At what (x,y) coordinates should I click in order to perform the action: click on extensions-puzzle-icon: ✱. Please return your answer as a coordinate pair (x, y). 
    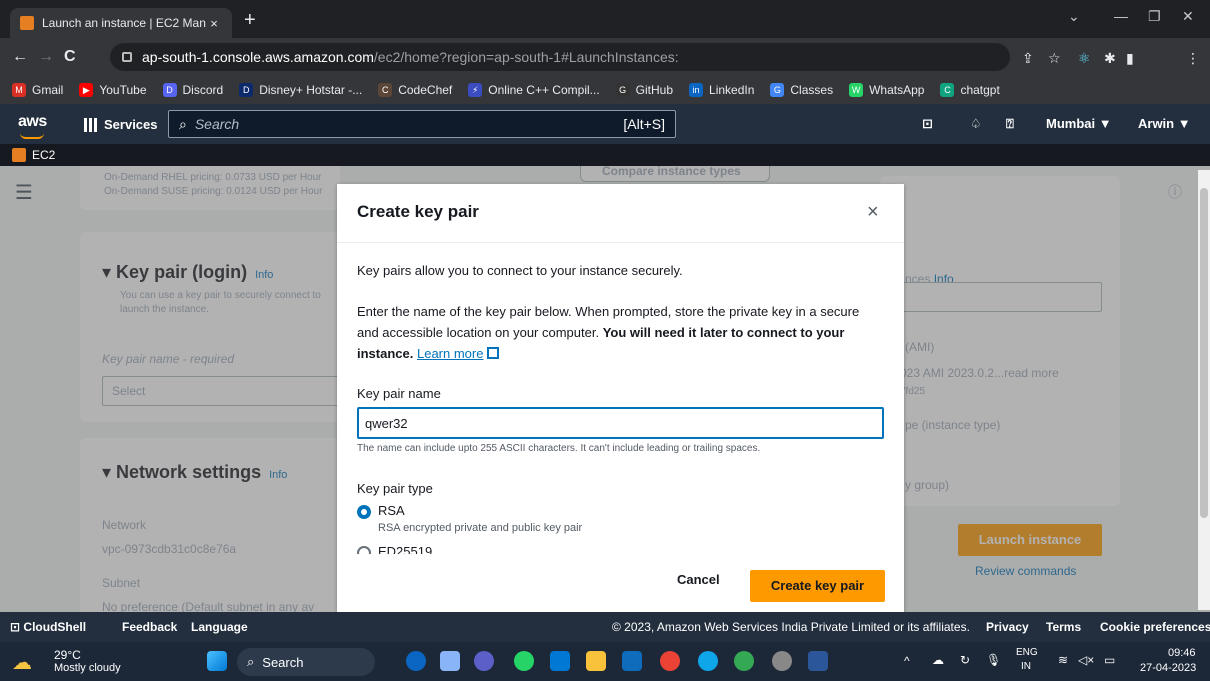
    Looking at the image, I should click on (1110, 58).